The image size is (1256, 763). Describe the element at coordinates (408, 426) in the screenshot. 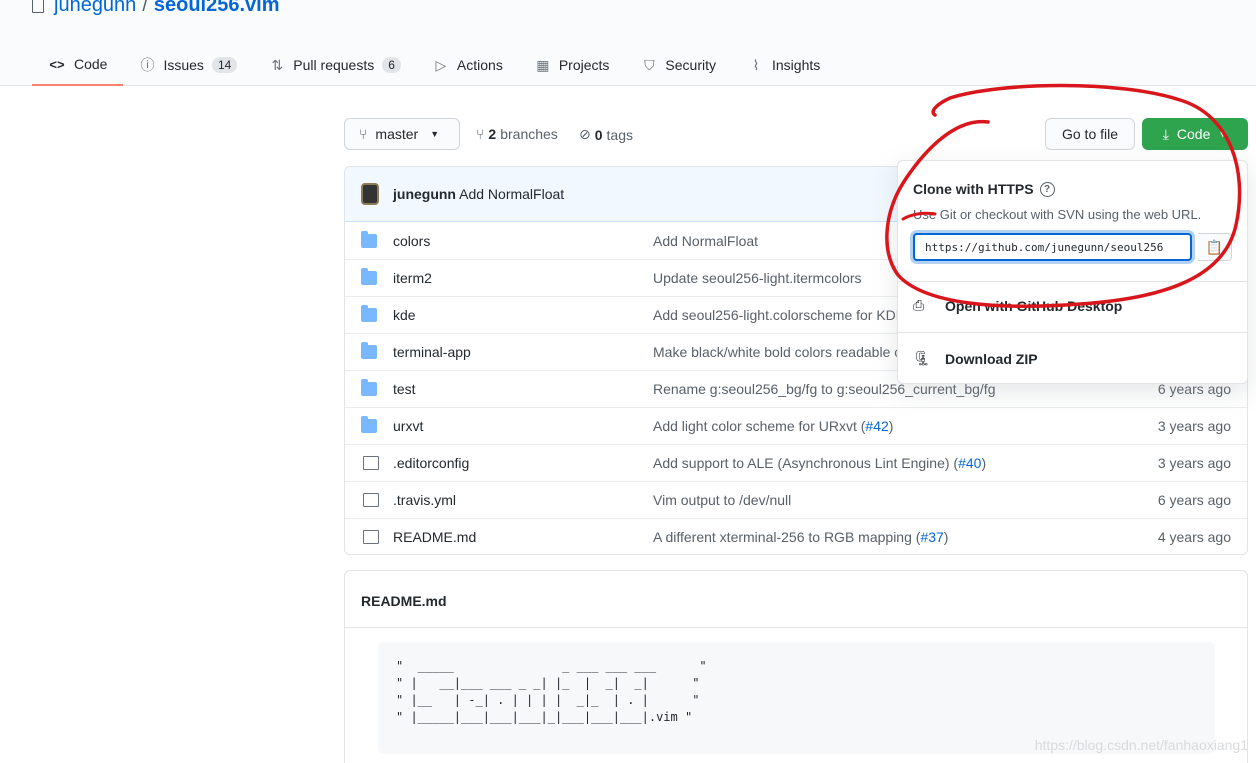

I see `file-name-link: urxvt` at that location.